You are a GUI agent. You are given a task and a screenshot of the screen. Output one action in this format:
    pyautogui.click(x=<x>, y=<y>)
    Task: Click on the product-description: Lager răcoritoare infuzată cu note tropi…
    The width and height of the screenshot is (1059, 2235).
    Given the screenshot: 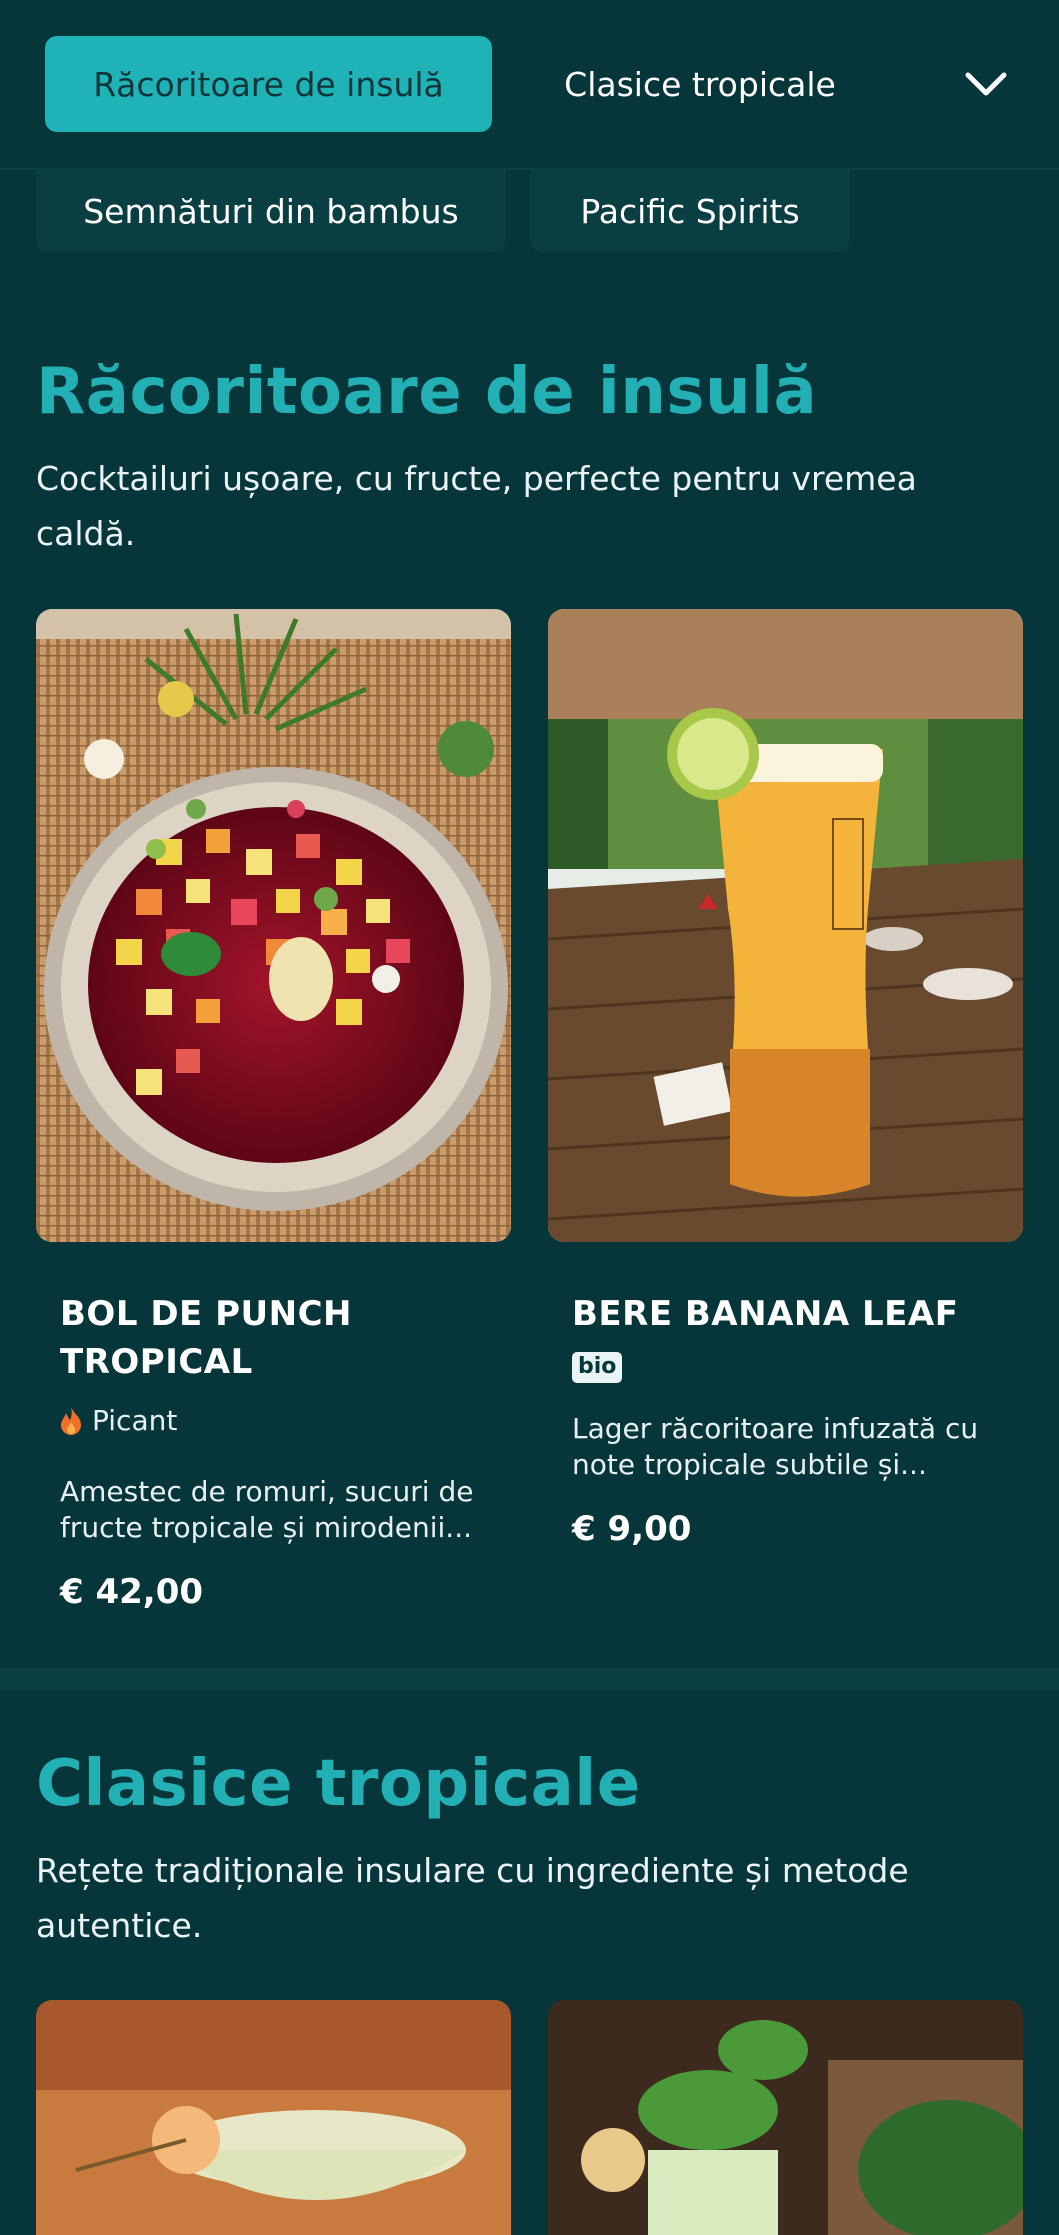 What is the action you would take?
    pyautogui.click(x=775, y=1446)
    